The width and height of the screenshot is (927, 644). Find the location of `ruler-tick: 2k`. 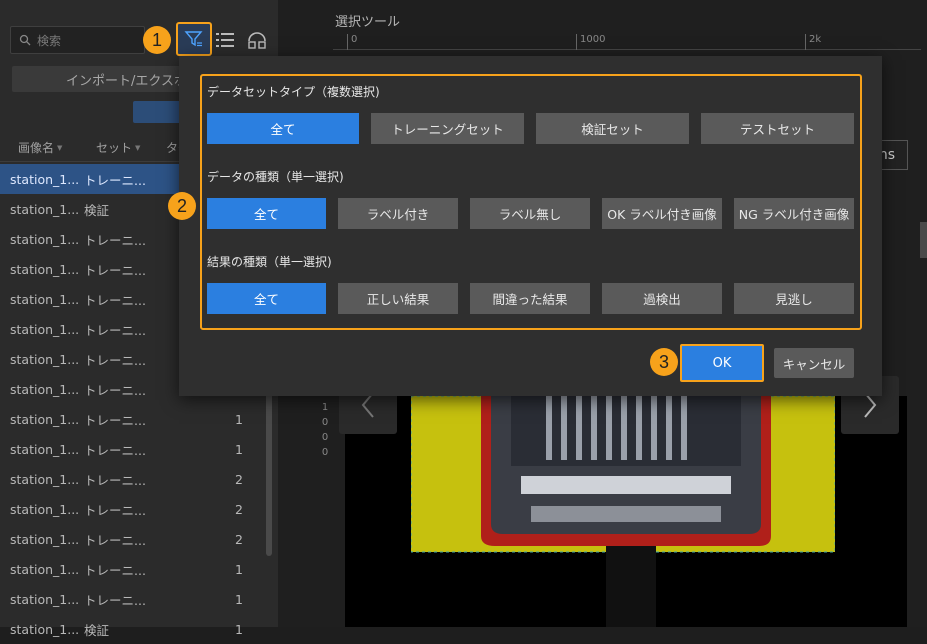

ruler-tick: 2k is located at coordinates (813, 42).